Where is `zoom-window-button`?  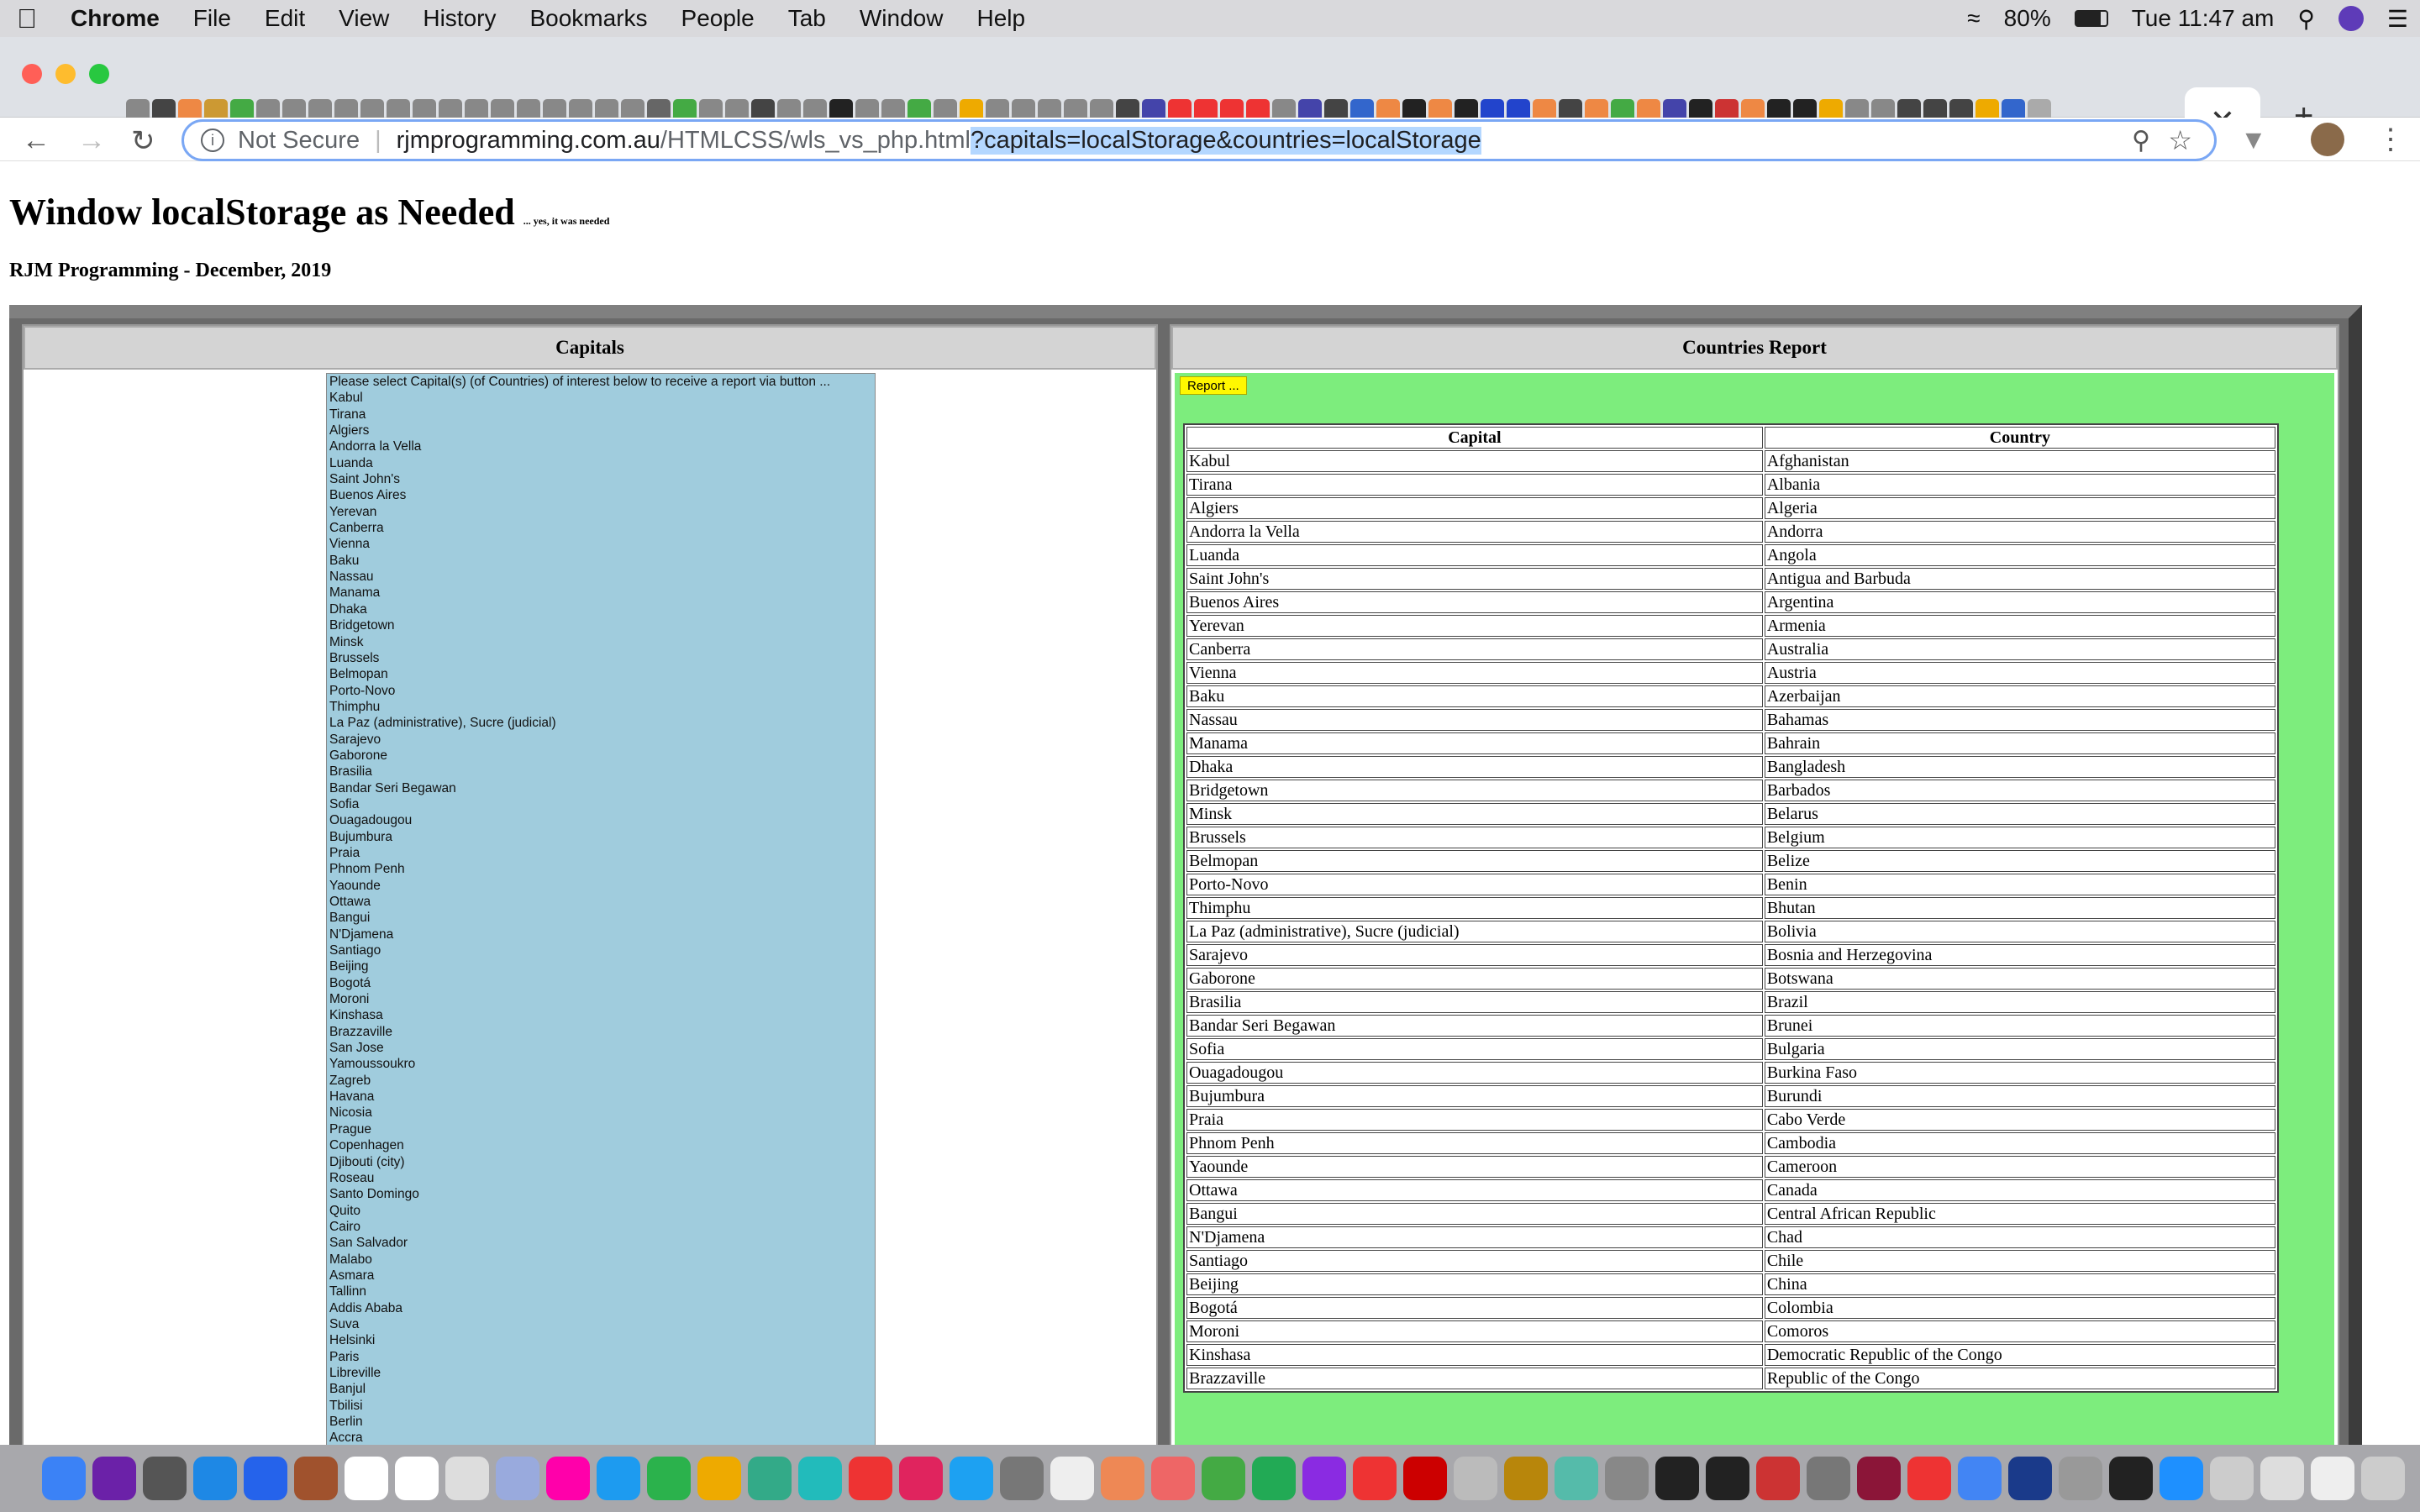 zoom-window-button is located at coordinates (99, 74).